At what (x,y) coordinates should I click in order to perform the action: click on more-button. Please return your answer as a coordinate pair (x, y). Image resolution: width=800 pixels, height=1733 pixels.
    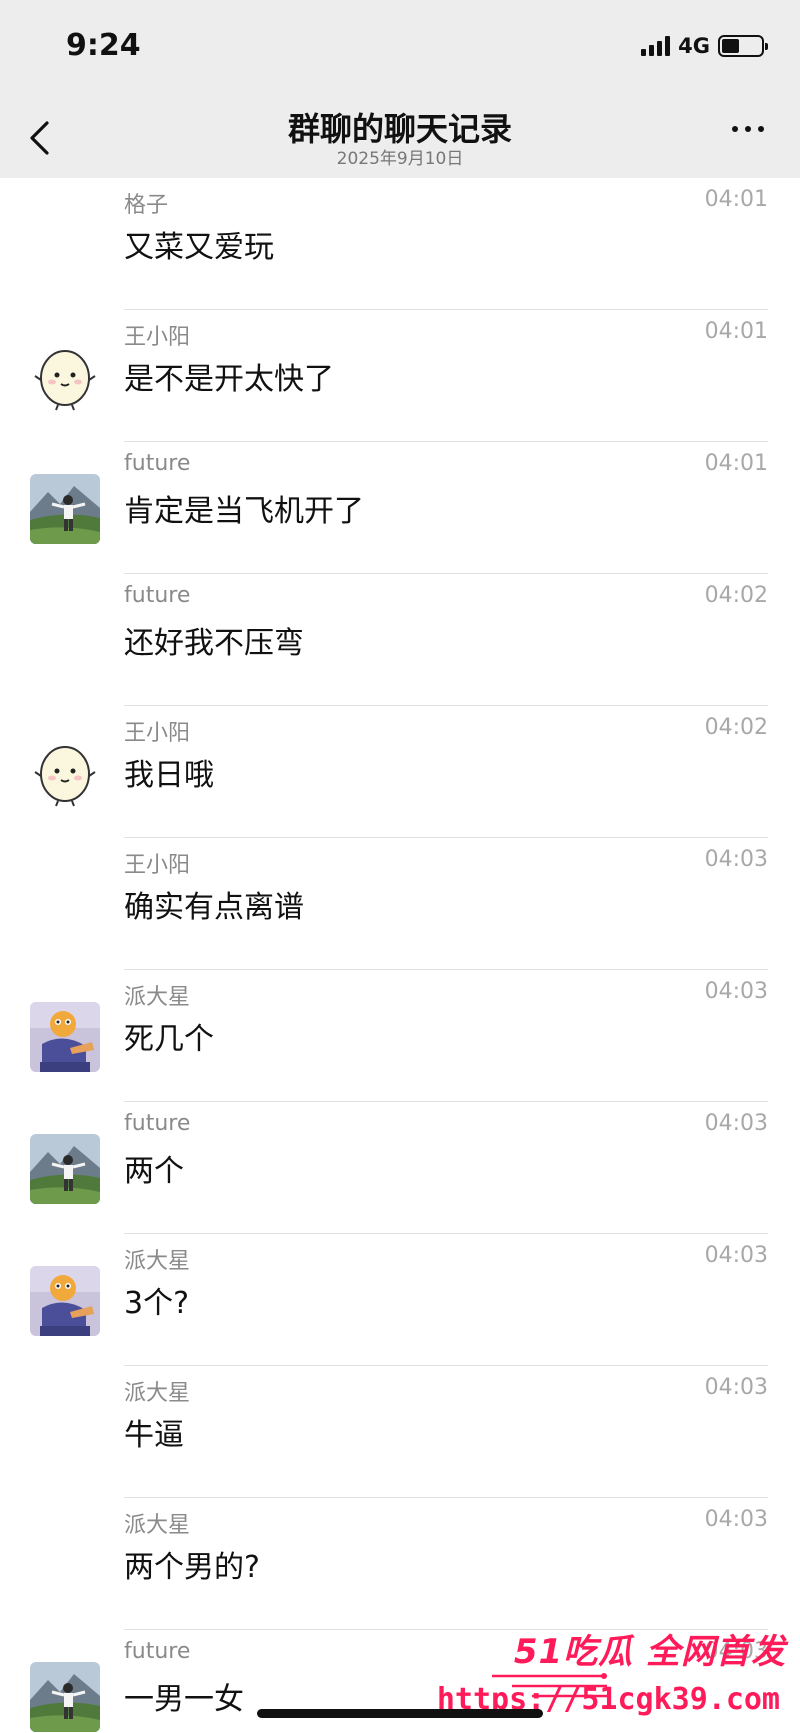
    Looking at the image, I should click on (748, 129).